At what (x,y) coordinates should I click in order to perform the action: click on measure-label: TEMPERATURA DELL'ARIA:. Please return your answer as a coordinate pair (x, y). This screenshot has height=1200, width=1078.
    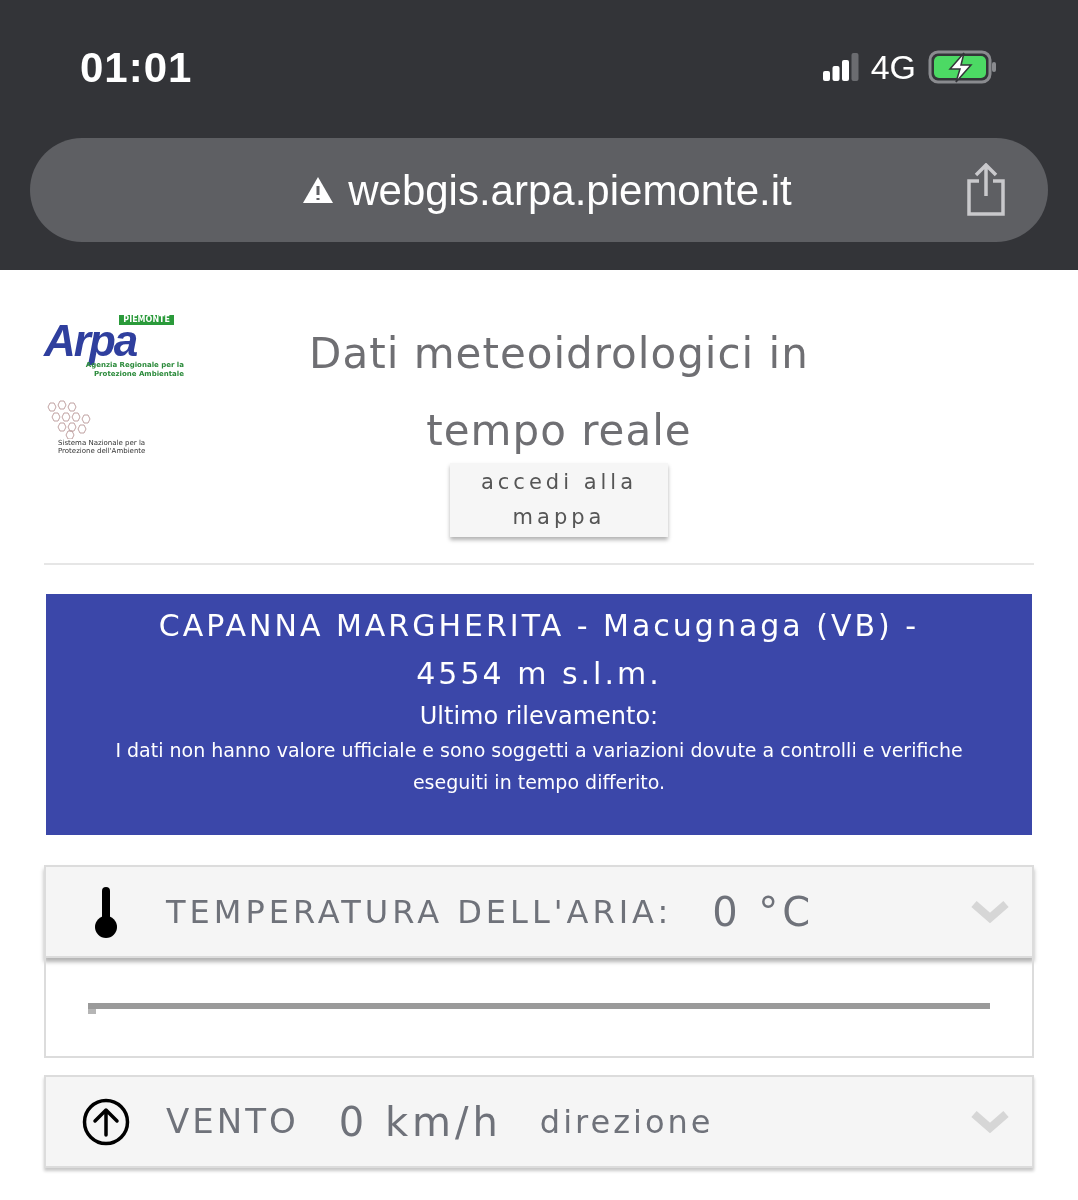
    Looking at the image, I should click on (419, 912).